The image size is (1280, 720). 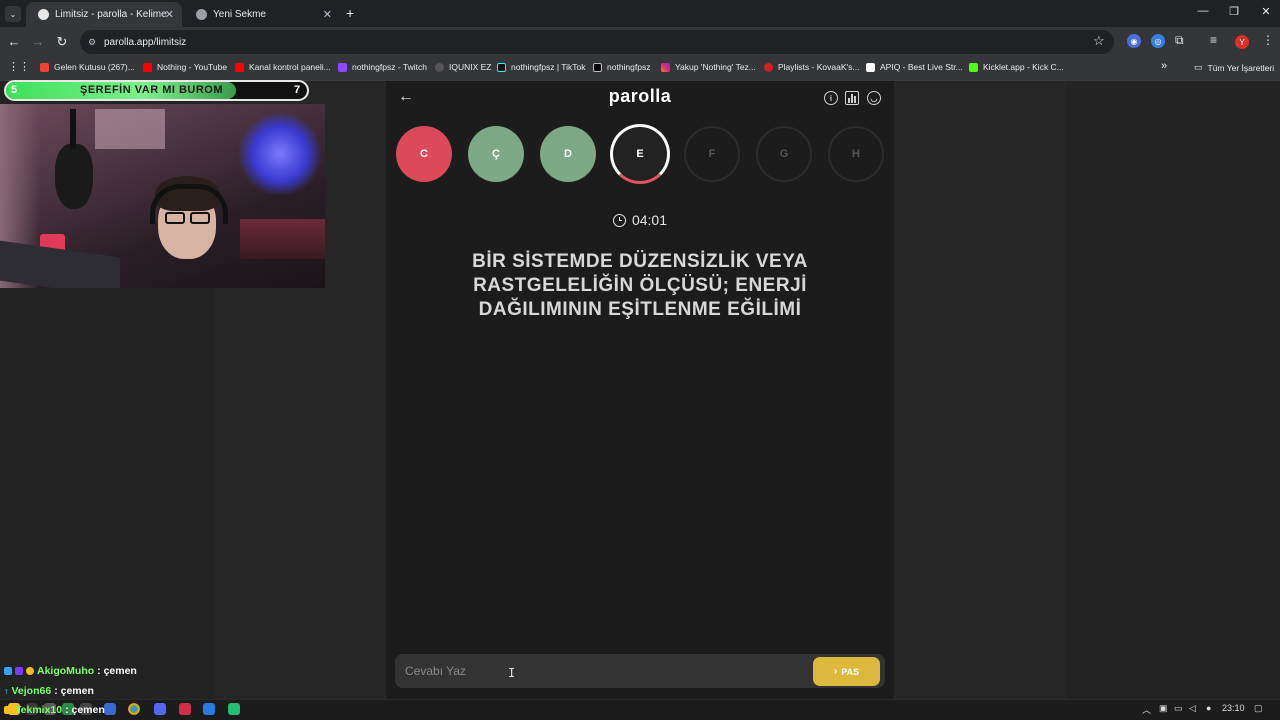 What do you see at coordinates (621, 67) in the screenshot?
I see `bookmark-x: nothingfpsz` at bounding box center [621, 67].